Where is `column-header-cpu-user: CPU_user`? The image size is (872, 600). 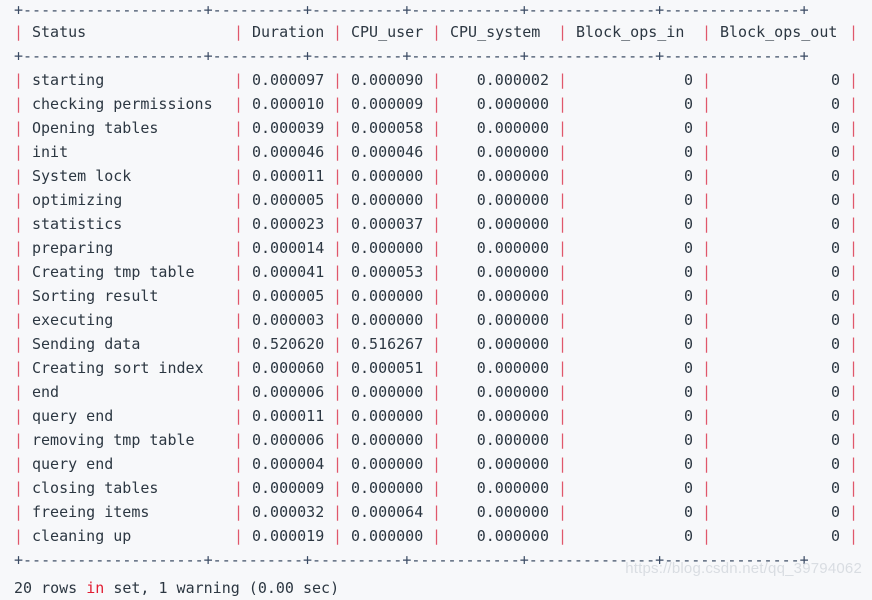 column-header-cpu-user: CPU_user is located at coordinates (387, 32).